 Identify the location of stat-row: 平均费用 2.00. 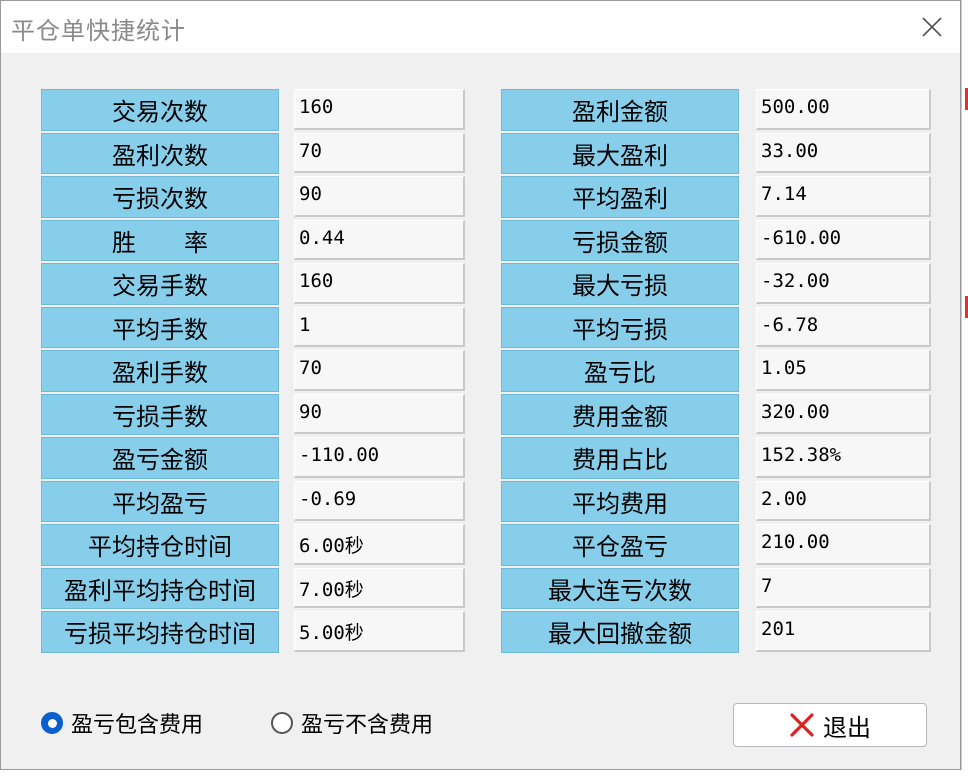
(716, 502).